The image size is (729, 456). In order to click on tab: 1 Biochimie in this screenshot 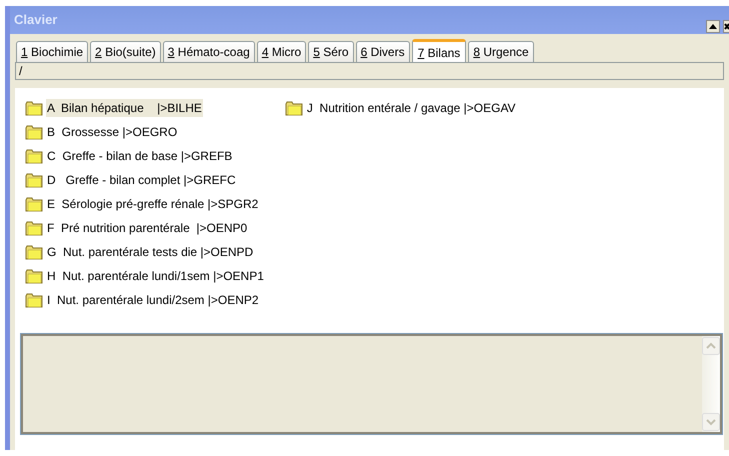, I will do `click(52, 51)`.